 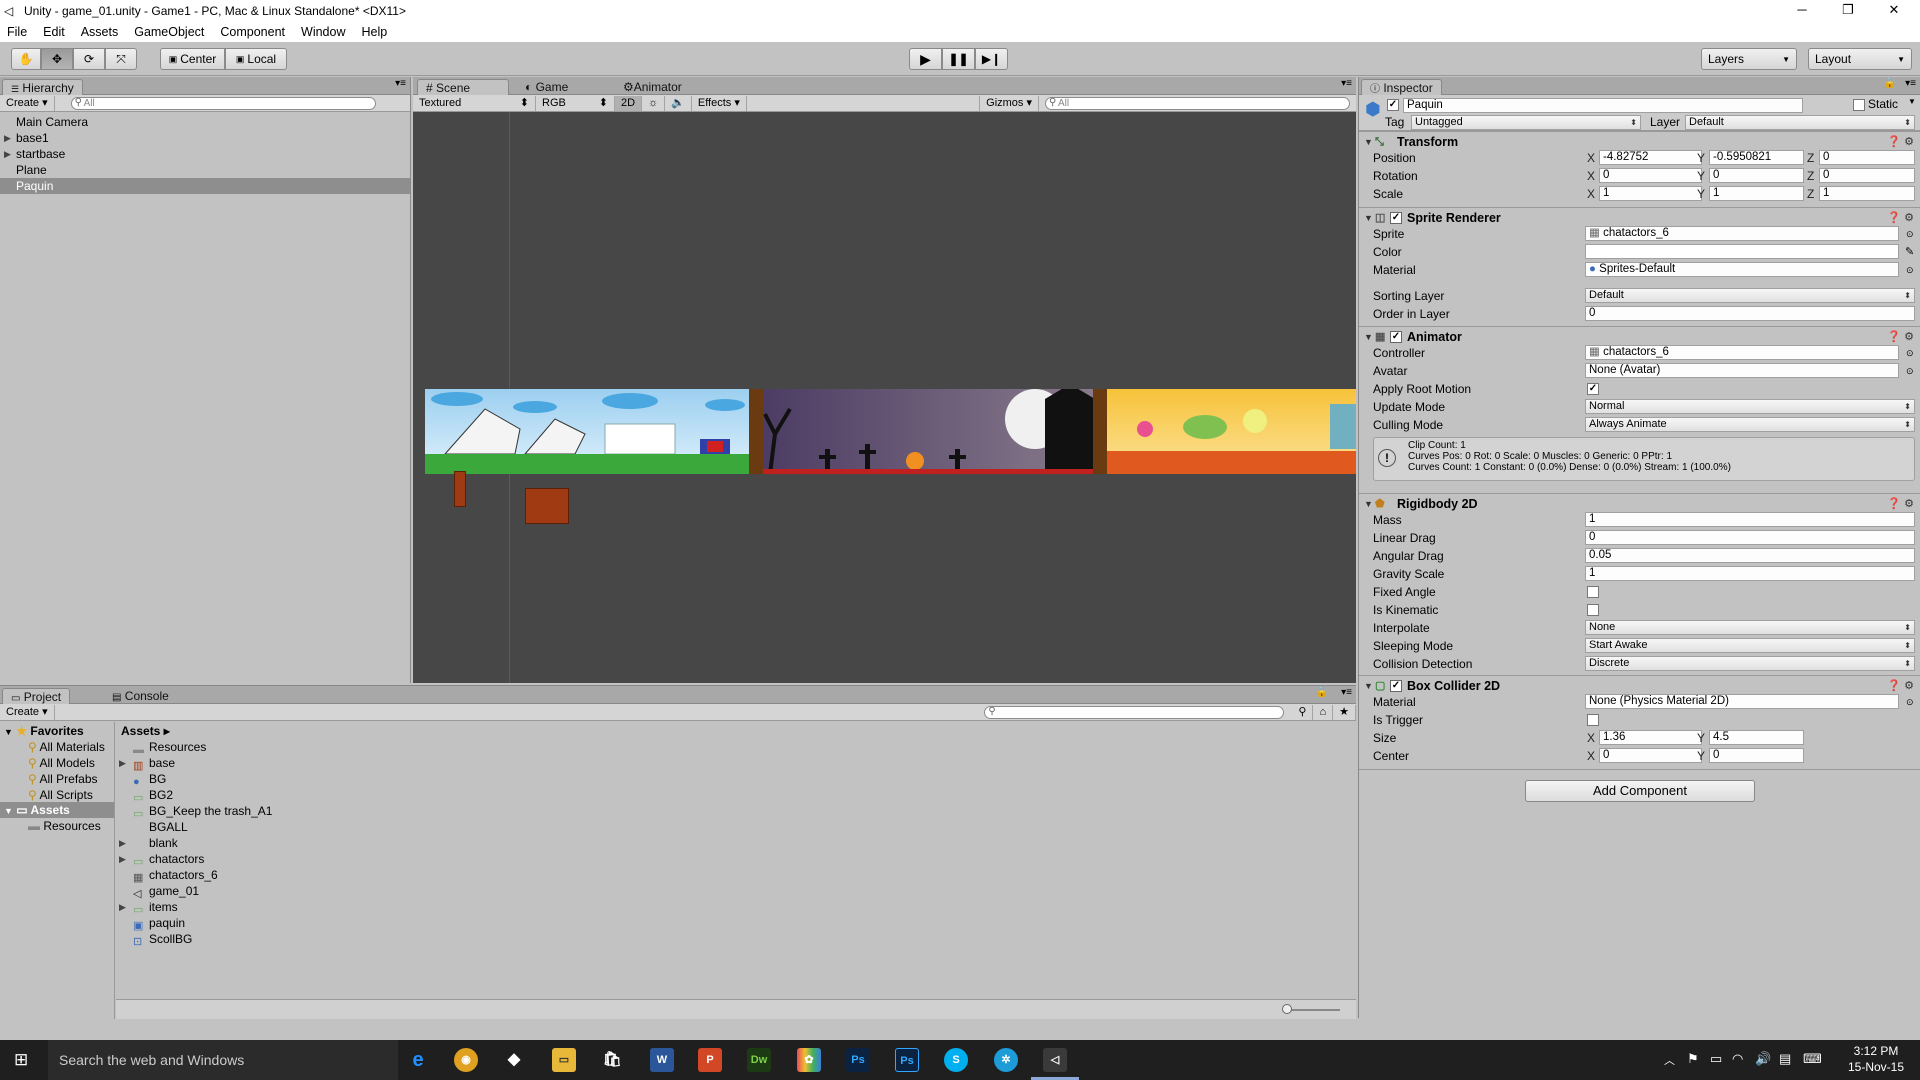 I want to click on culling-mode-dropdown: Always Animate, so click(x=1750, y=424).